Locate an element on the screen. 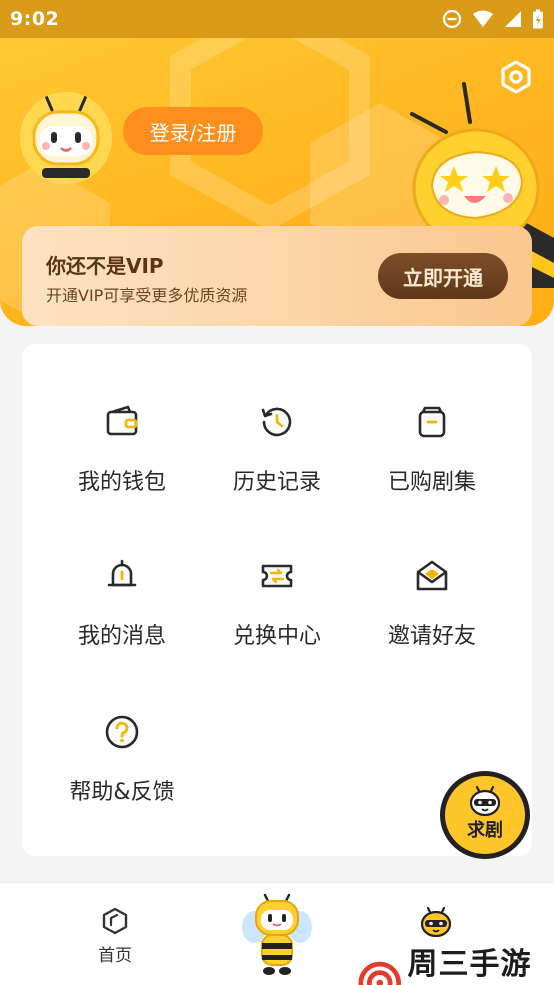  open-vip-button: 立即开通 is located at coordinates (443, 276).